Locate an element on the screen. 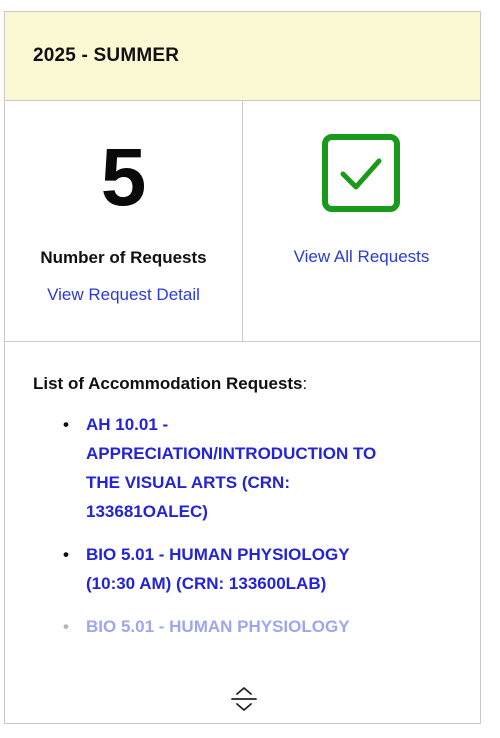  term-title: 2025 - SUMMER is located at coordinates (106, 55).